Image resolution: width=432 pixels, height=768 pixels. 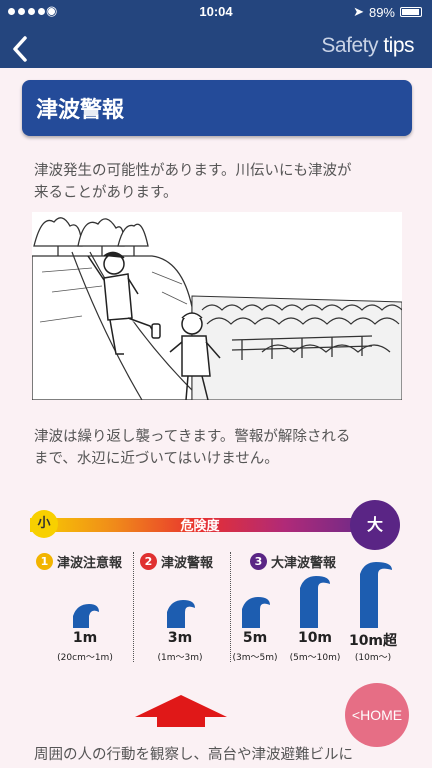 I want to click on page-title: 津波警報, so click(x=80, y=110).